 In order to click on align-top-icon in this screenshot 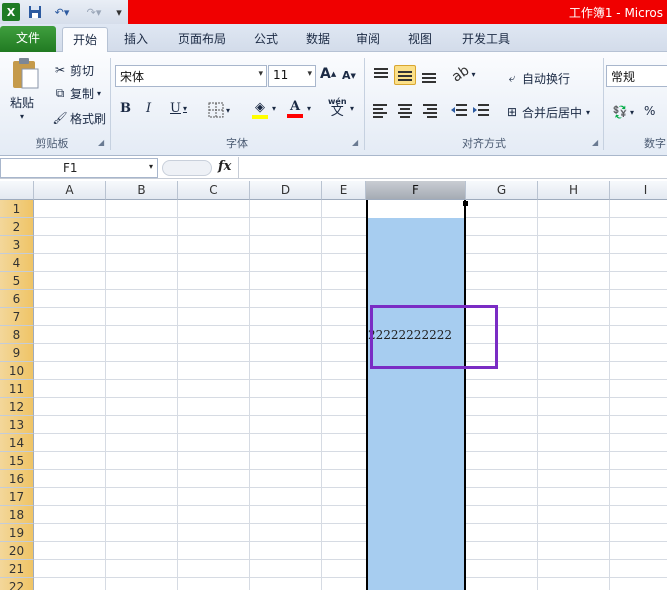, I will do `click(381, 73)`.